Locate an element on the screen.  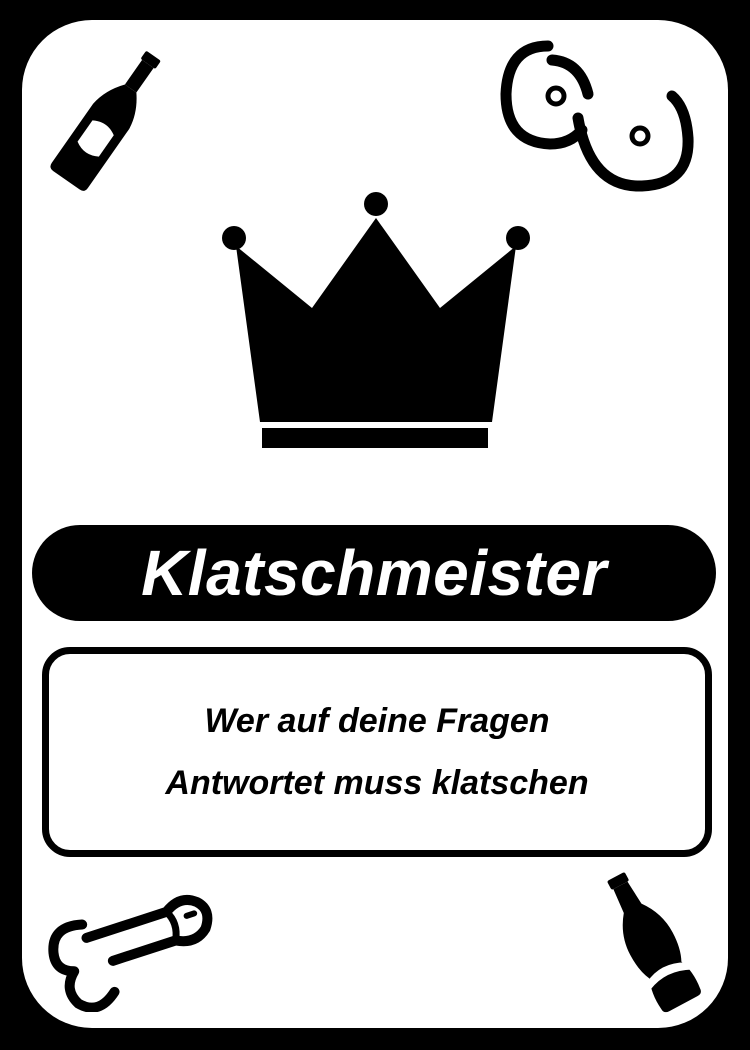
title-banner: Klatschmeister is located at coordinates (374, 573).